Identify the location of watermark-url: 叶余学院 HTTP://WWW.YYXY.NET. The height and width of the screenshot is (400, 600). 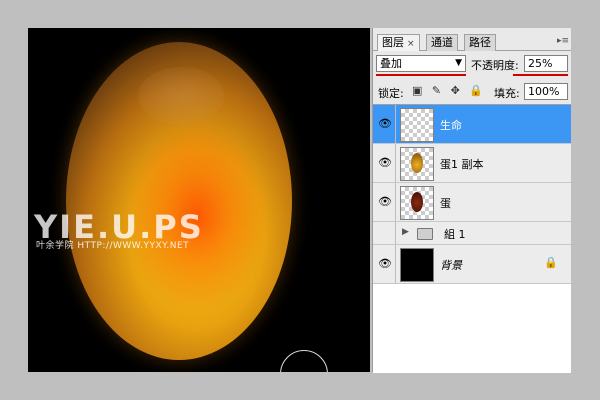
(113, 246).